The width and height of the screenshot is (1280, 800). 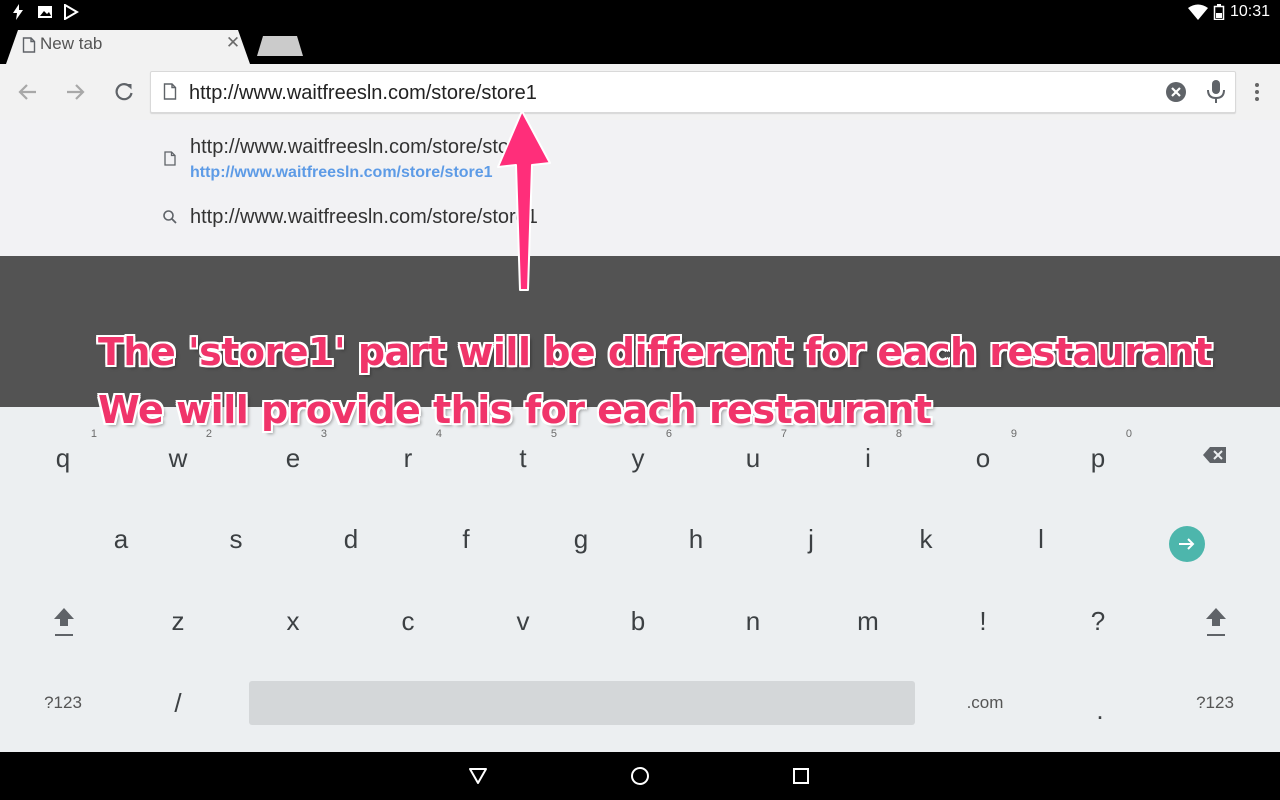 I want to click on key-d: d, so click(x=351, y=539).